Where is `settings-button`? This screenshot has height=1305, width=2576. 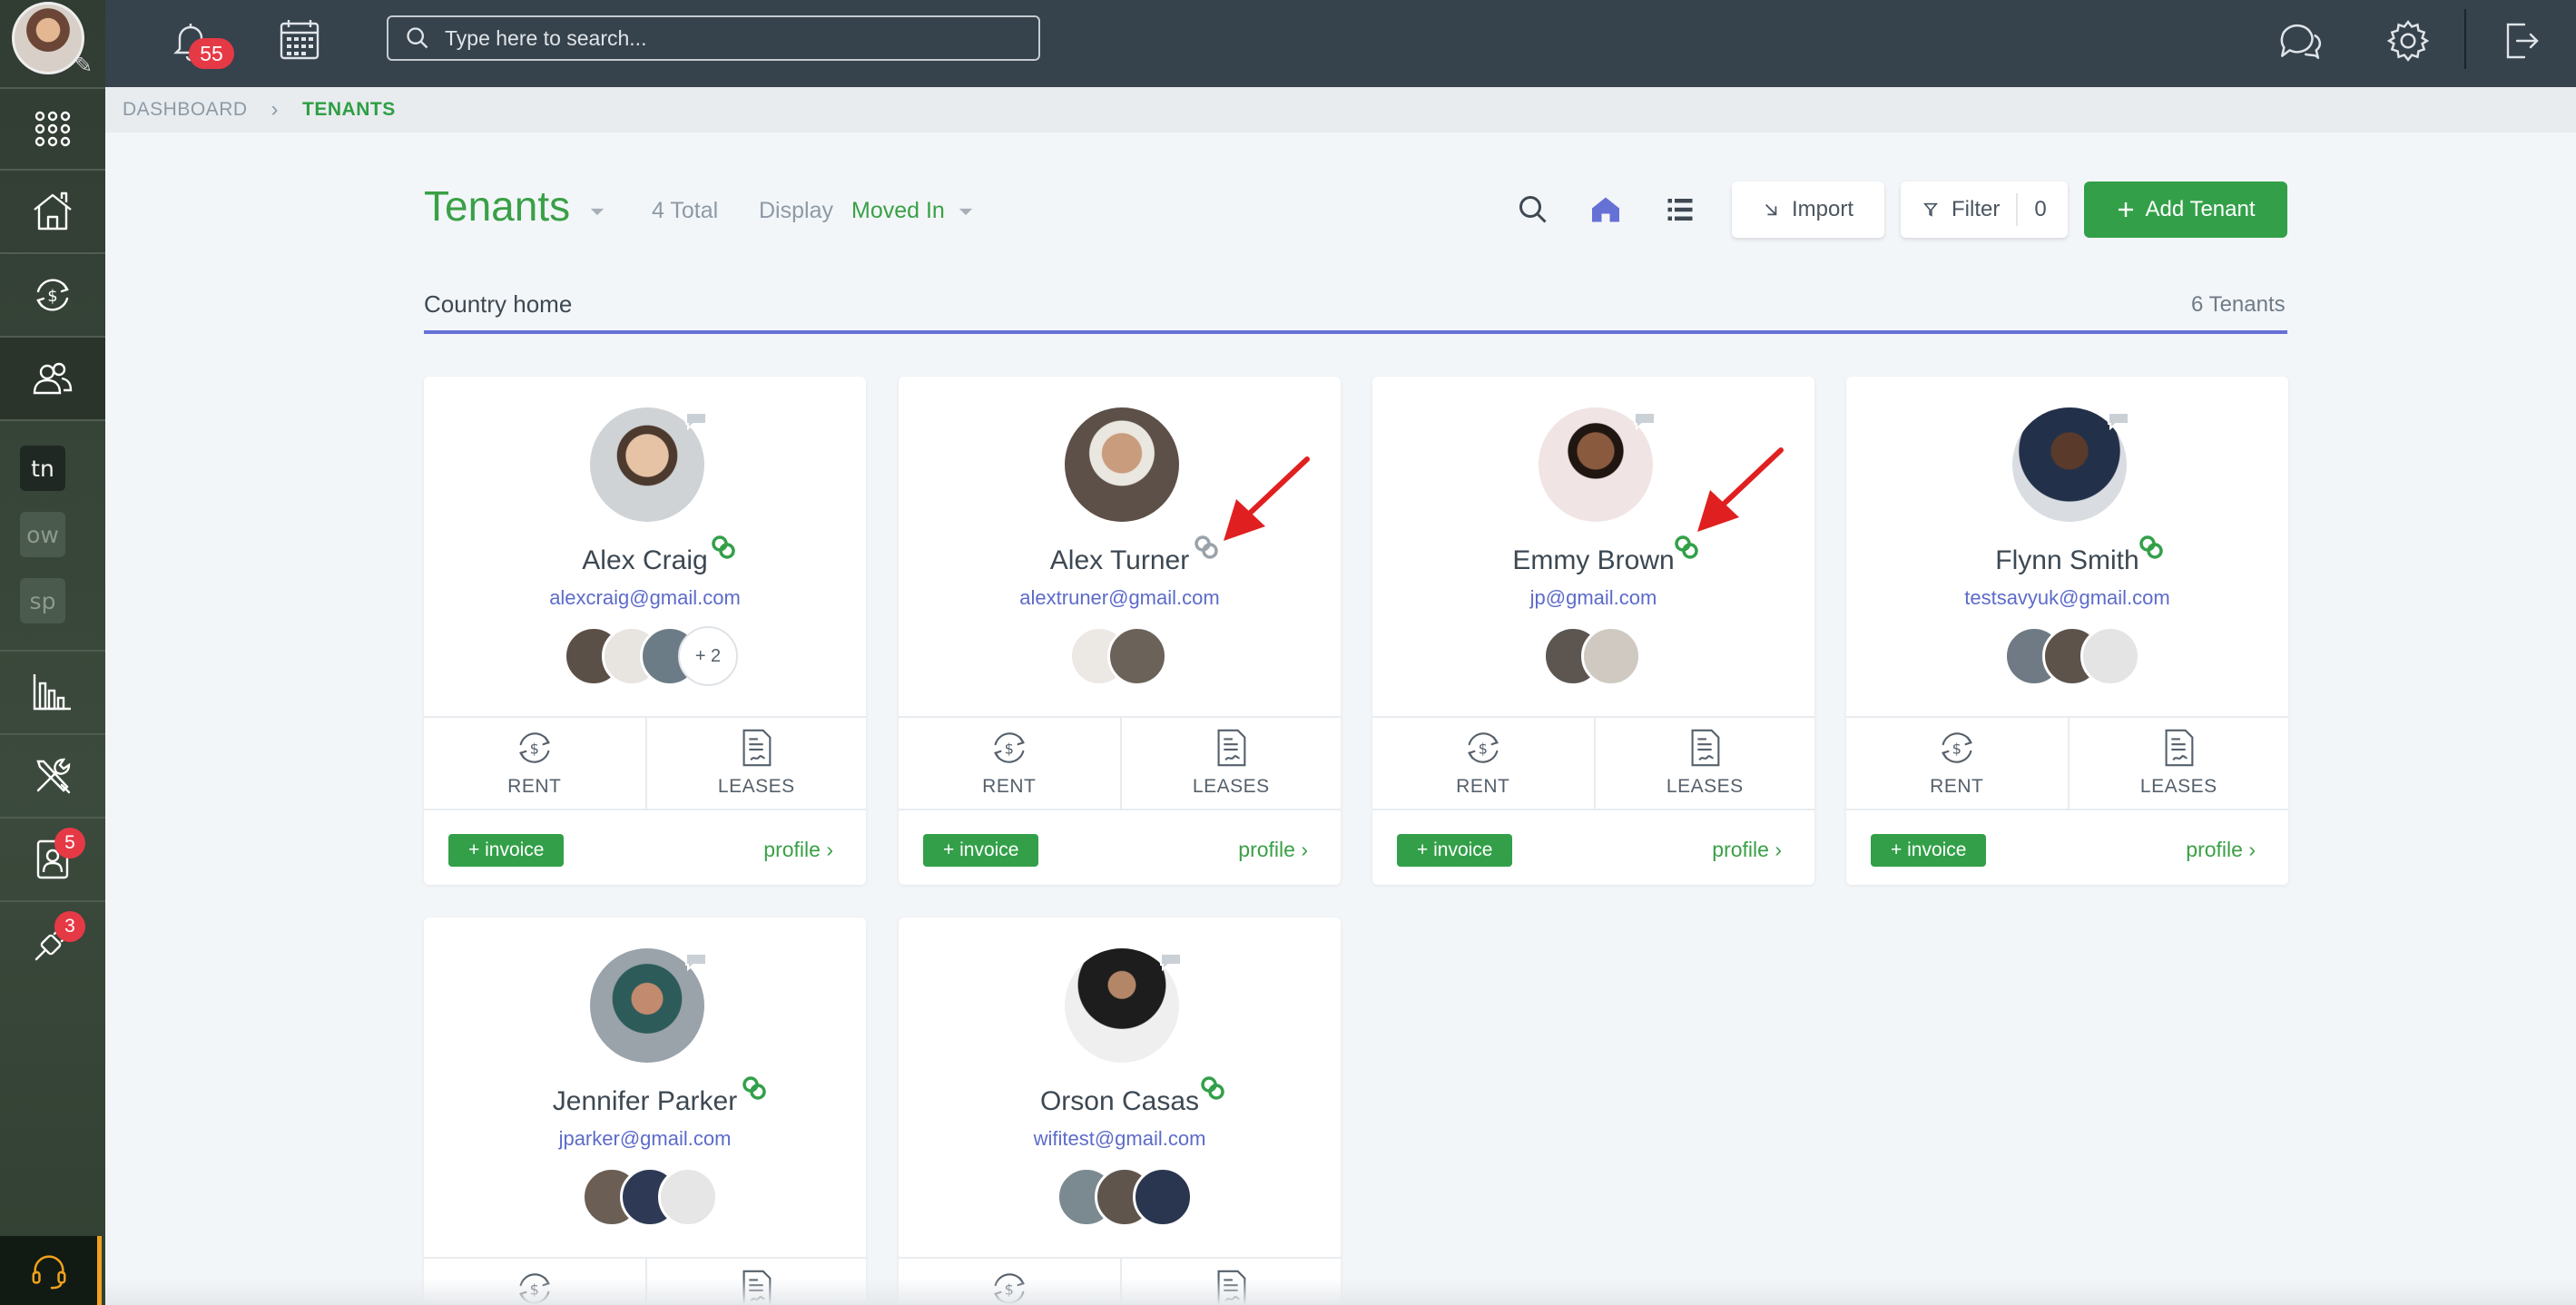
settings-button is located at coordinates (2408, 41).